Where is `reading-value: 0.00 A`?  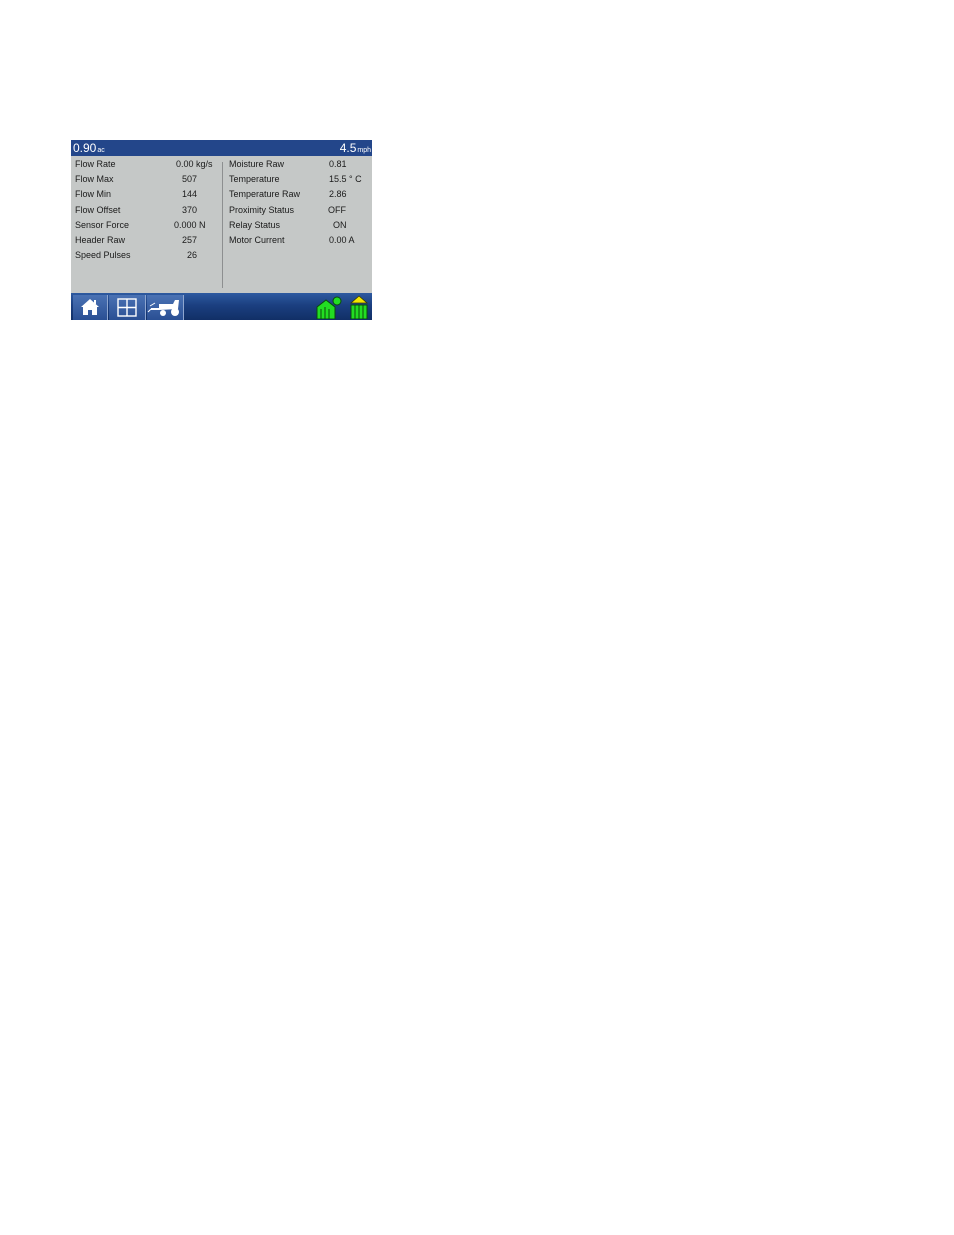
reading-value: 0.00 A is located at coordinates (342, 239).